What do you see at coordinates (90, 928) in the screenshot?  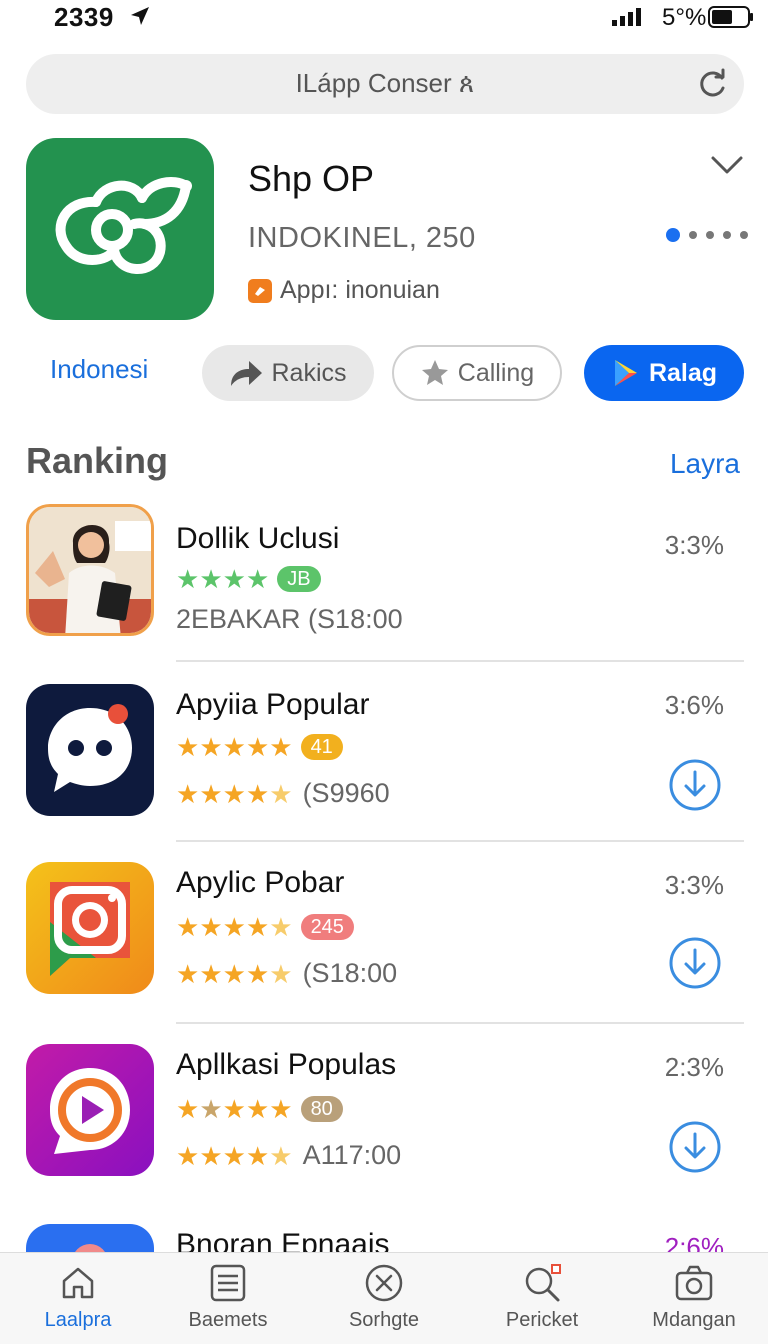 I see `camera-app-icon` at bounding box center [90, 928].